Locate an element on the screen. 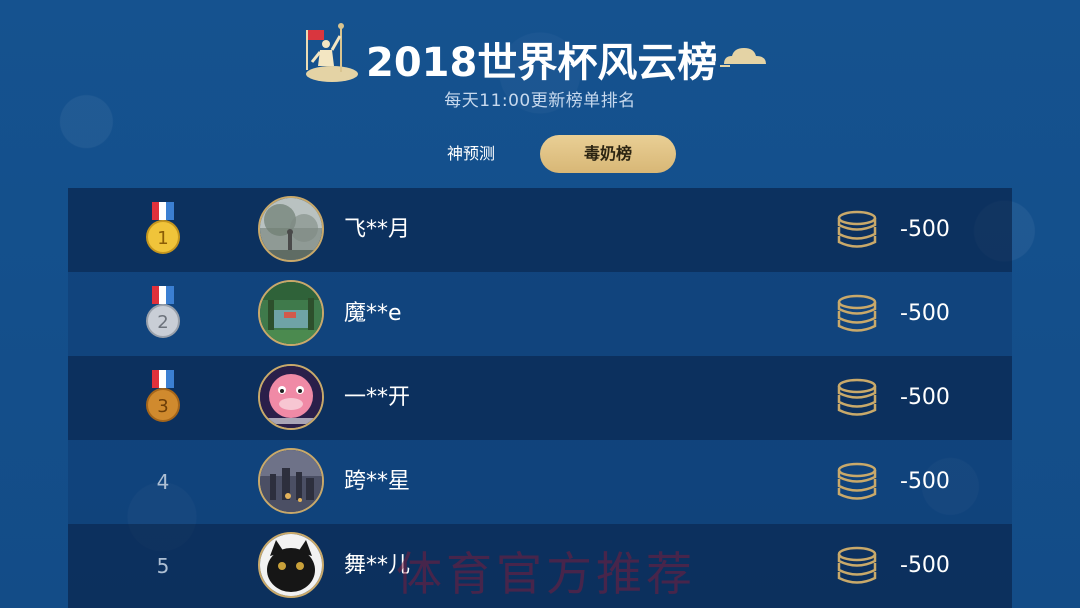 Image resolution: width=1080 pixels, height=608 pixels. medal-rank-label: 3 is located at coordinates (162, 406).